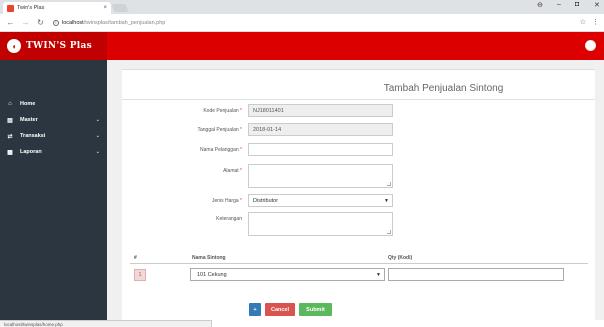  Describe the element at coordinates (358, 99) in the screenshot. I see `divider` at that location.